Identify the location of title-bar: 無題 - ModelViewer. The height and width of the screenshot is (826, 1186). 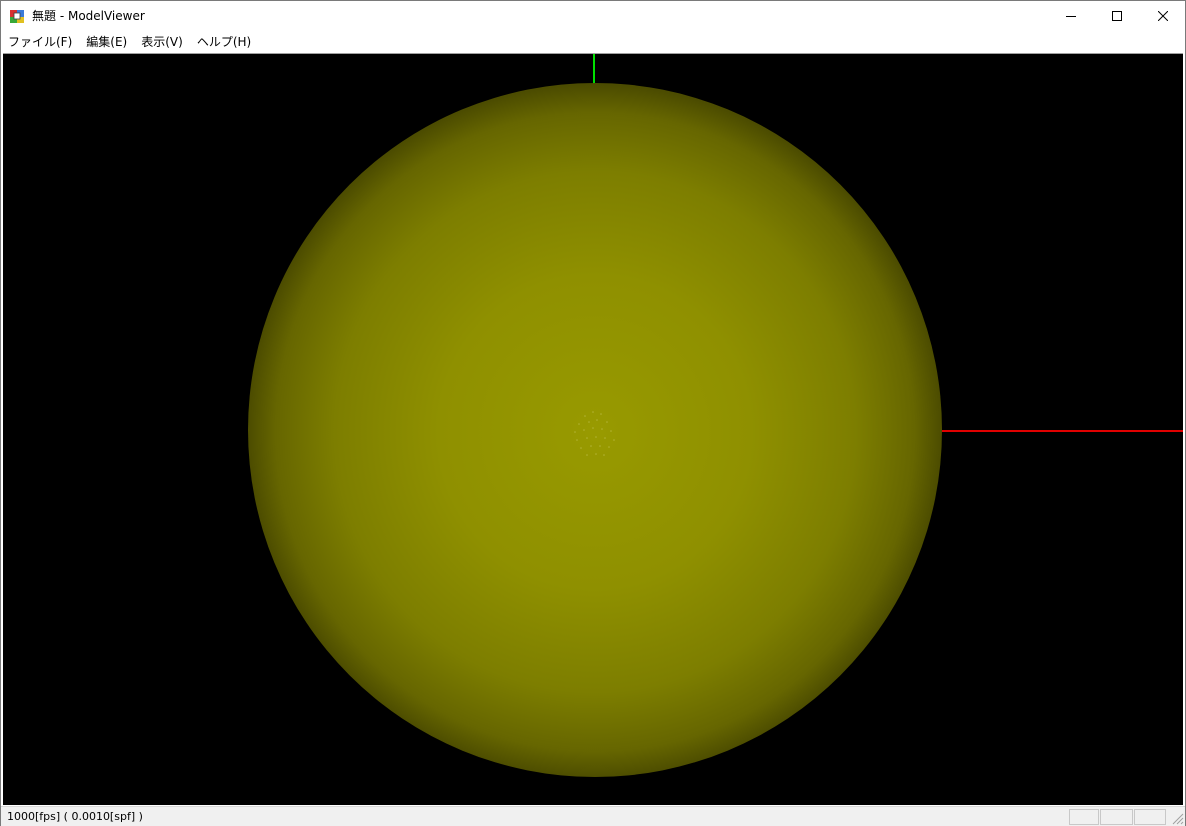
(593, 16).